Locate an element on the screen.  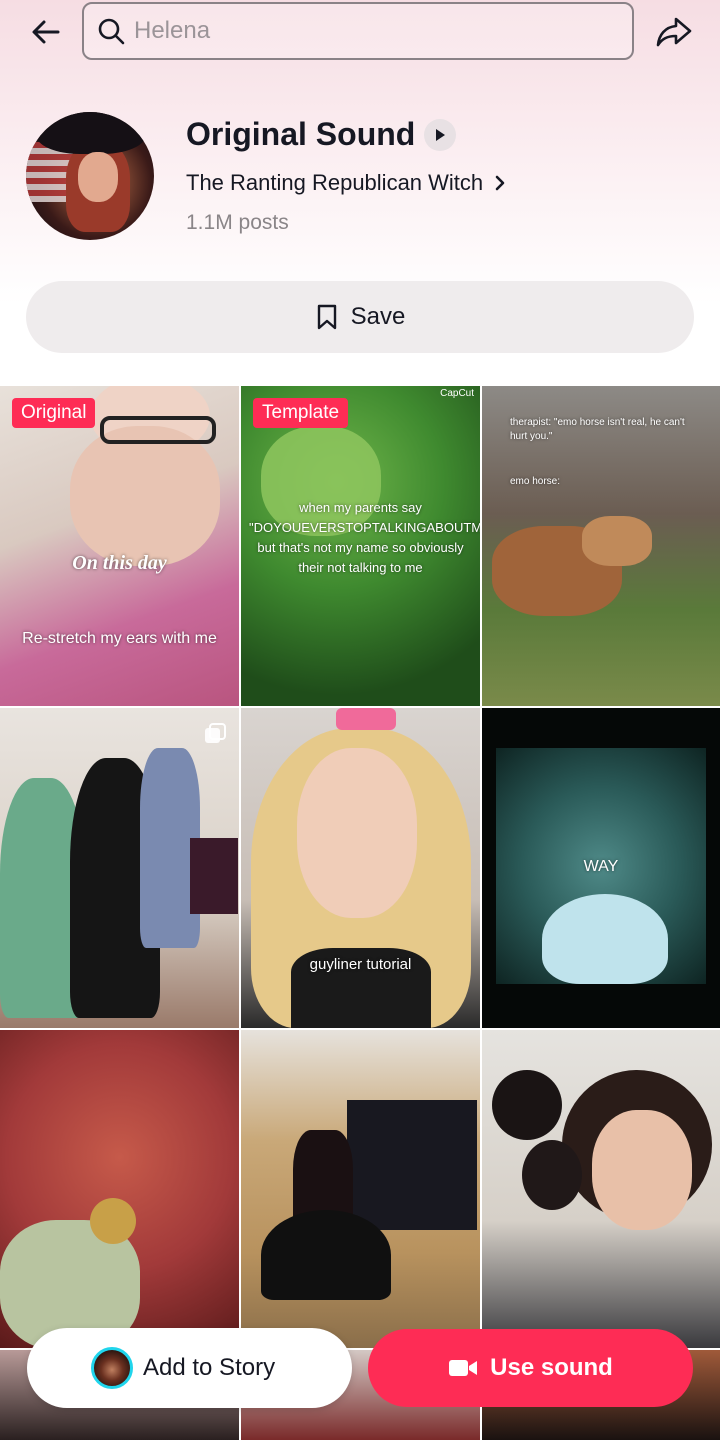
video-tile-5: guyliner tutorial is located at coordinates (360, 868).